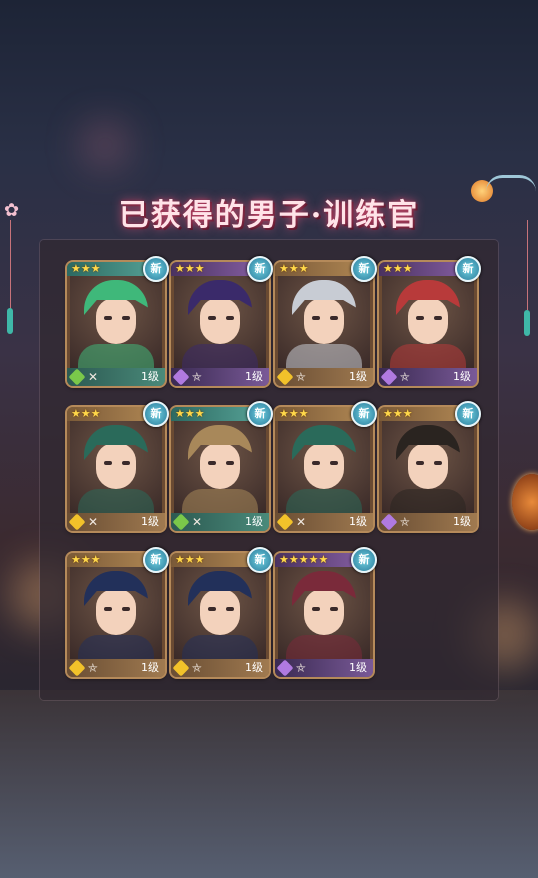 The height and width of the screenshot is (878, 538). Describe the element at coordinates (527, 323) in the screenshot. I see `lantern-right-icon` at that location.